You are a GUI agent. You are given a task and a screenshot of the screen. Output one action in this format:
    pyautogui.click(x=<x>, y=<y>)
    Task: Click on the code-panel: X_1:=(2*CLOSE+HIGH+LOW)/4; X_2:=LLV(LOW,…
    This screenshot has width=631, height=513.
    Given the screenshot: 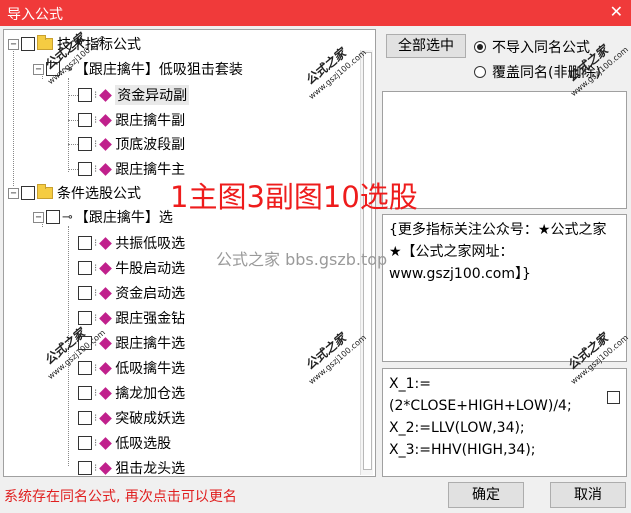 What is the action you would take?
    pyautogui.click(x=504, y=422)
    